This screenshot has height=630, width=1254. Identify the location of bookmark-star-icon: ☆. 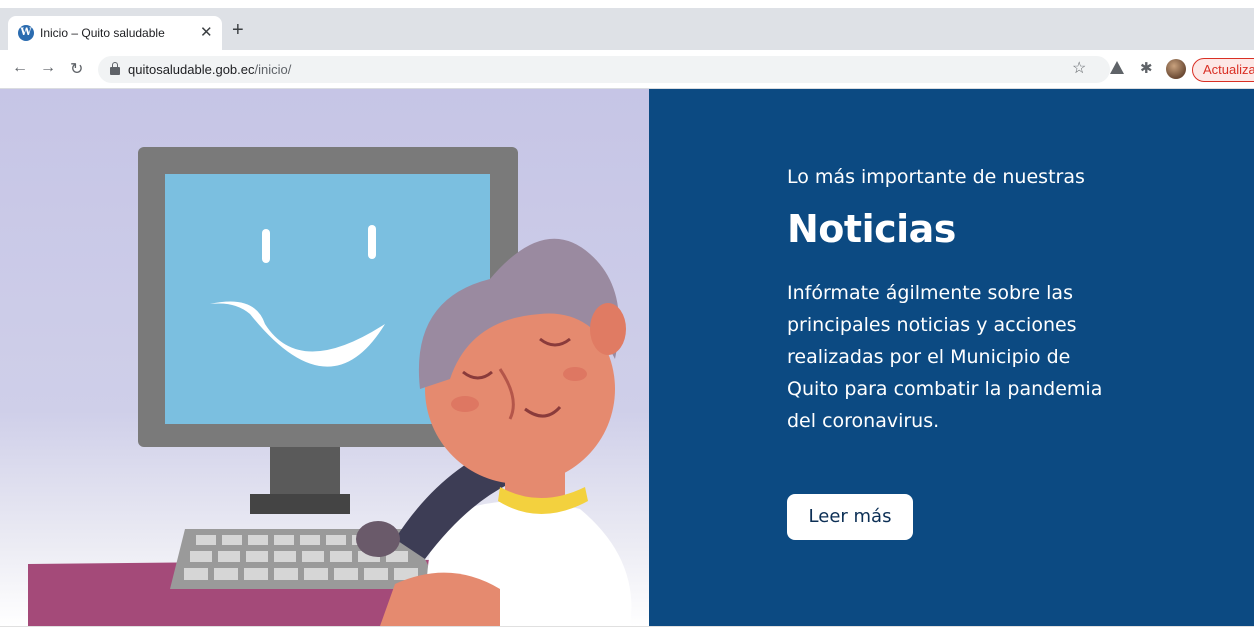
(1079, 68).